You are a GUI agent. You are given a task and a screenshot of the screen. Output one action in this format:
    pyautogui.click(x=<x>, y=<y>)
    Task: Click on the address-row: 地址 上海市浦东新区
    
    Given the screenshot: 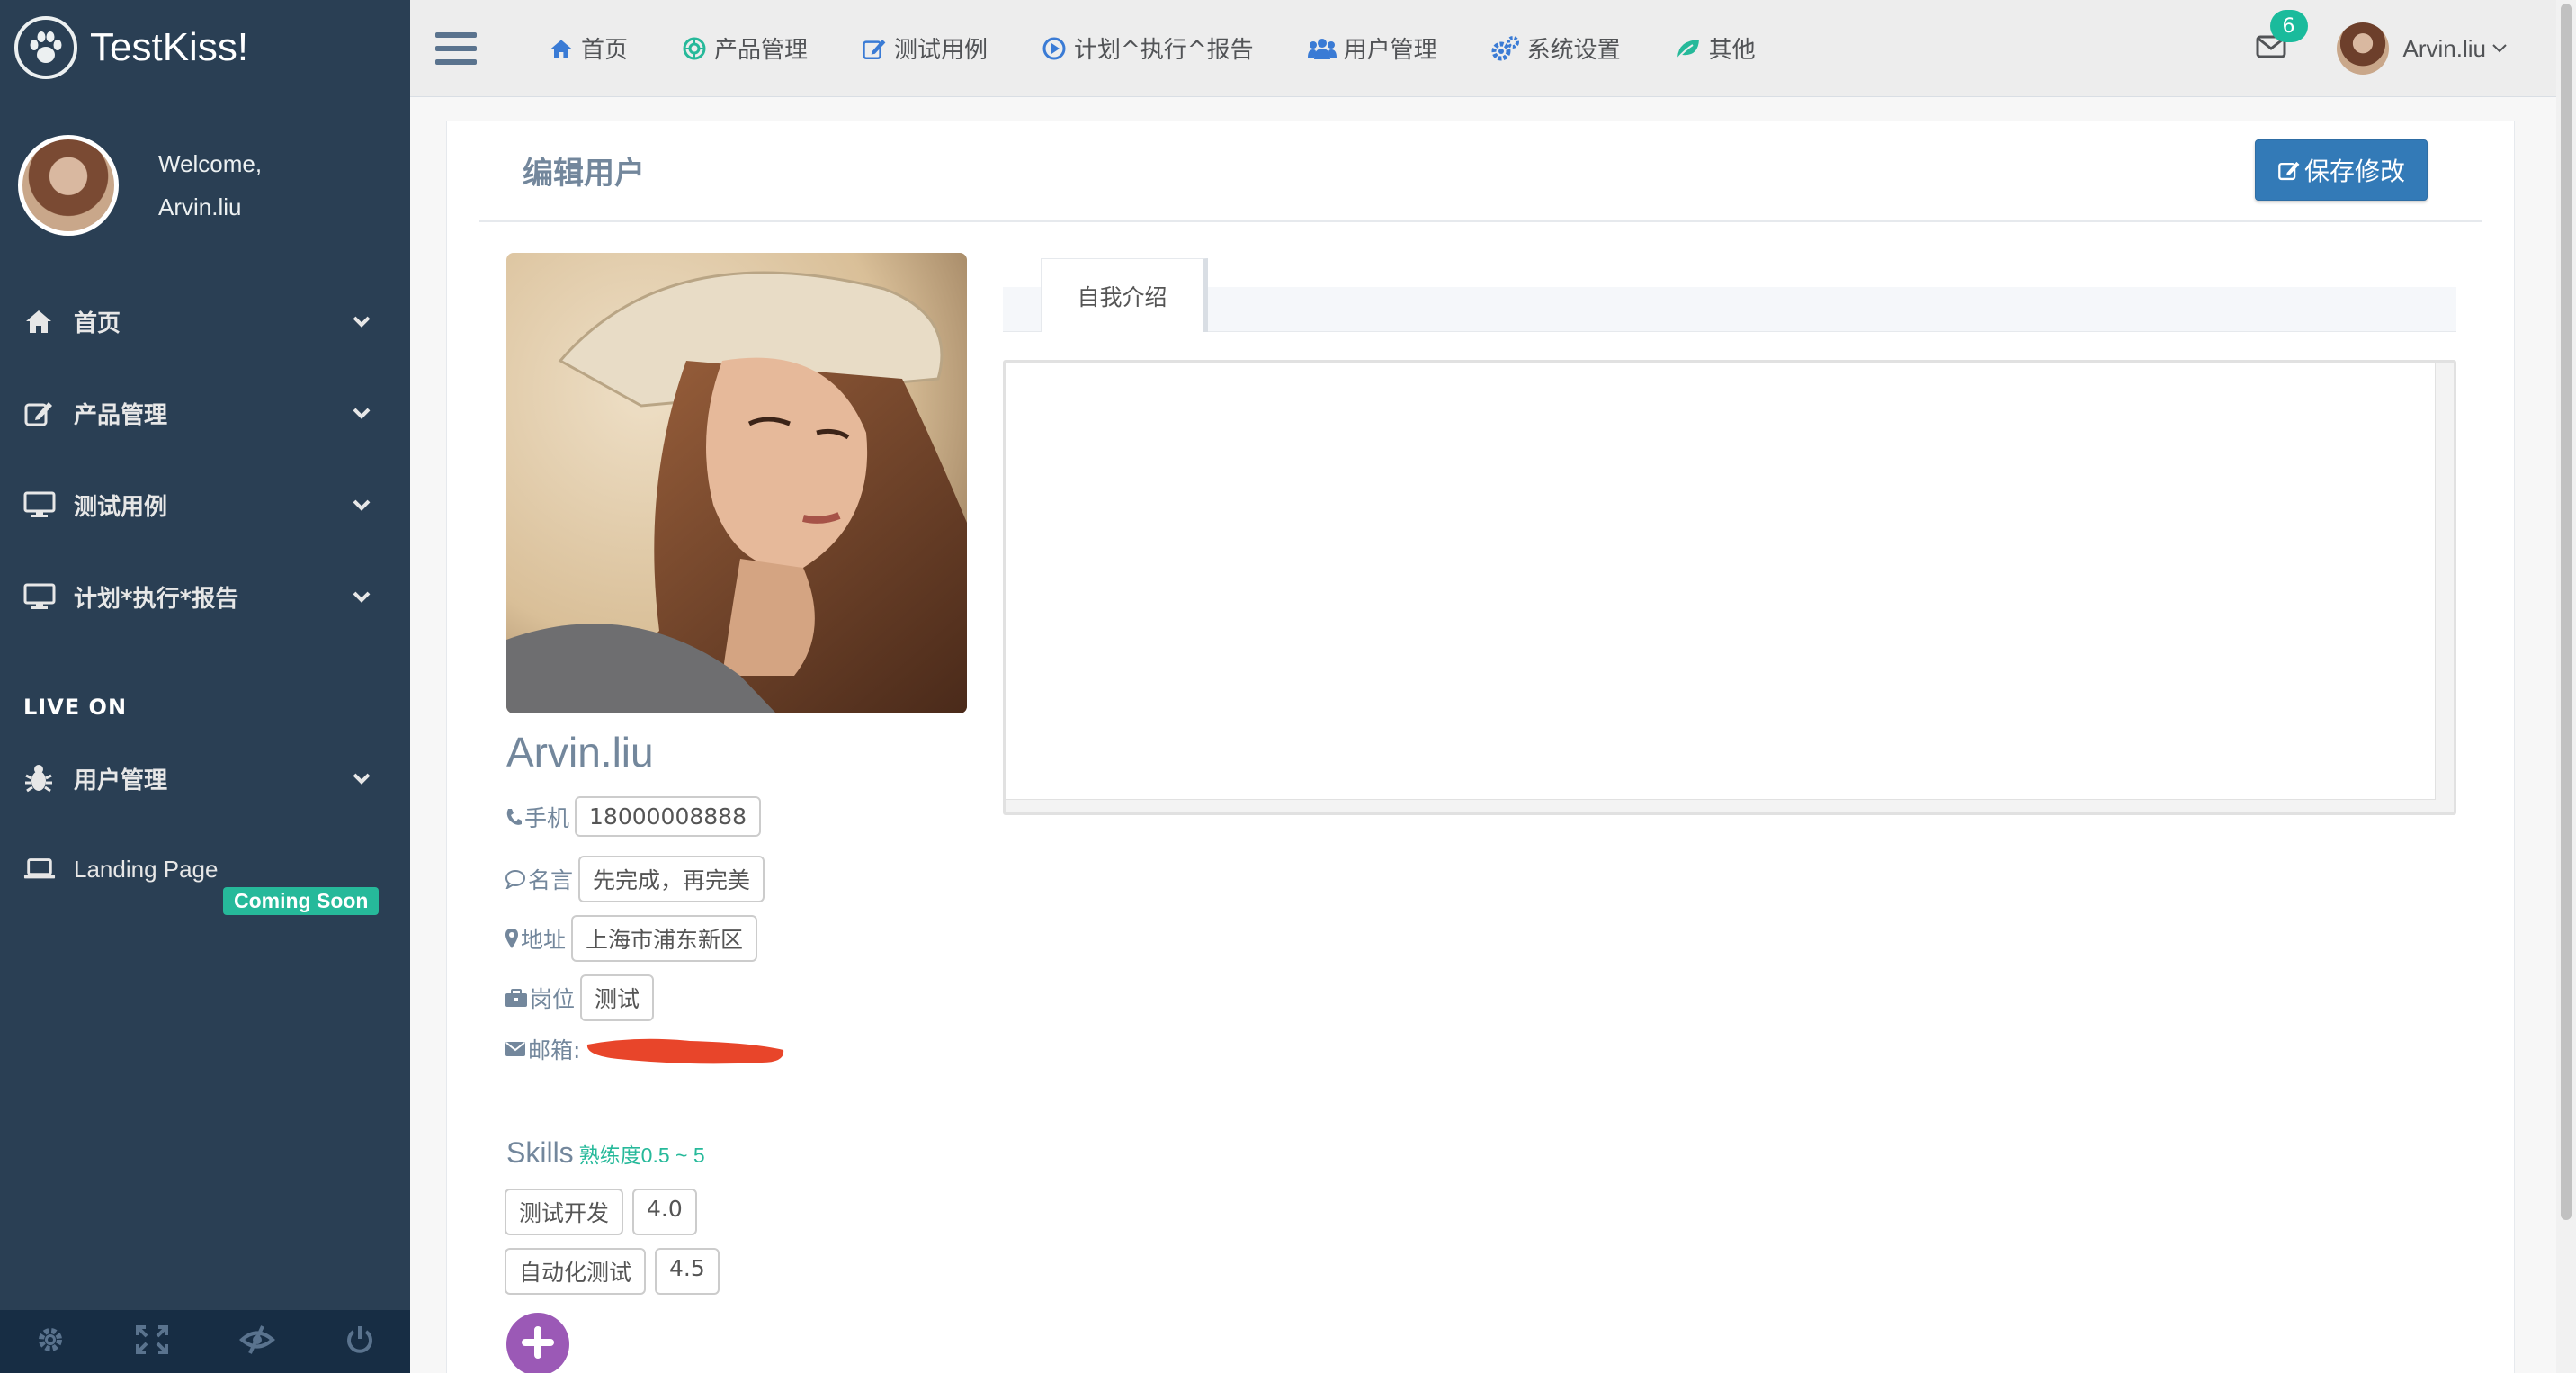 What is the action you would take?
    pyautogui.click(x=631, y=938)
    